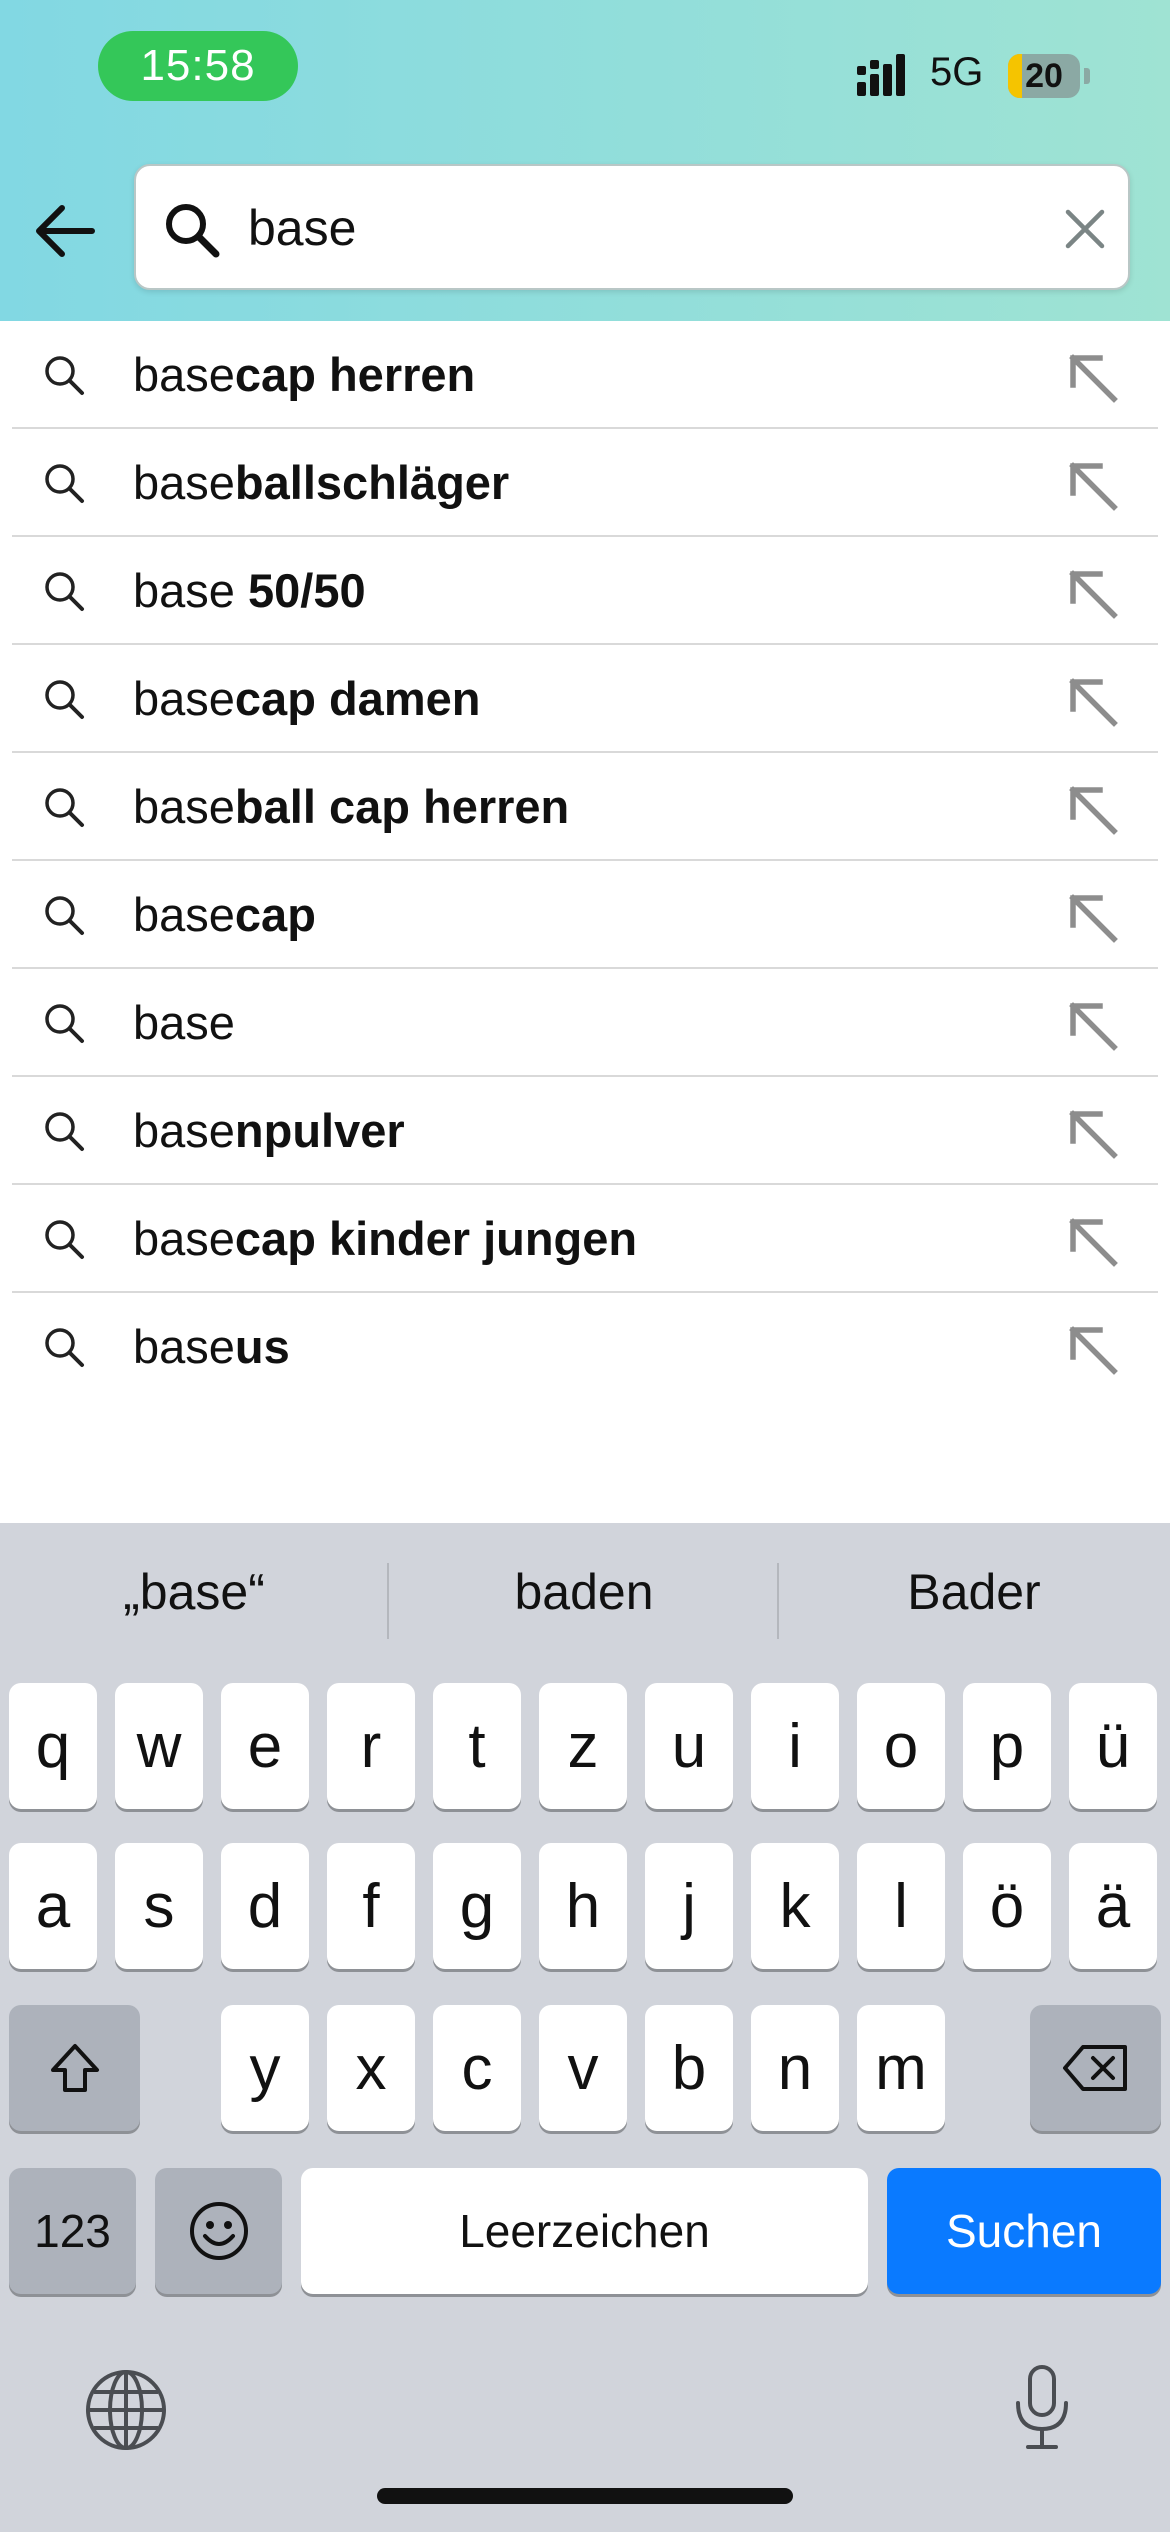 This screenshot has height=2532, width=1170. I want to click on suggestion-text: basecap, so click(224, 914).